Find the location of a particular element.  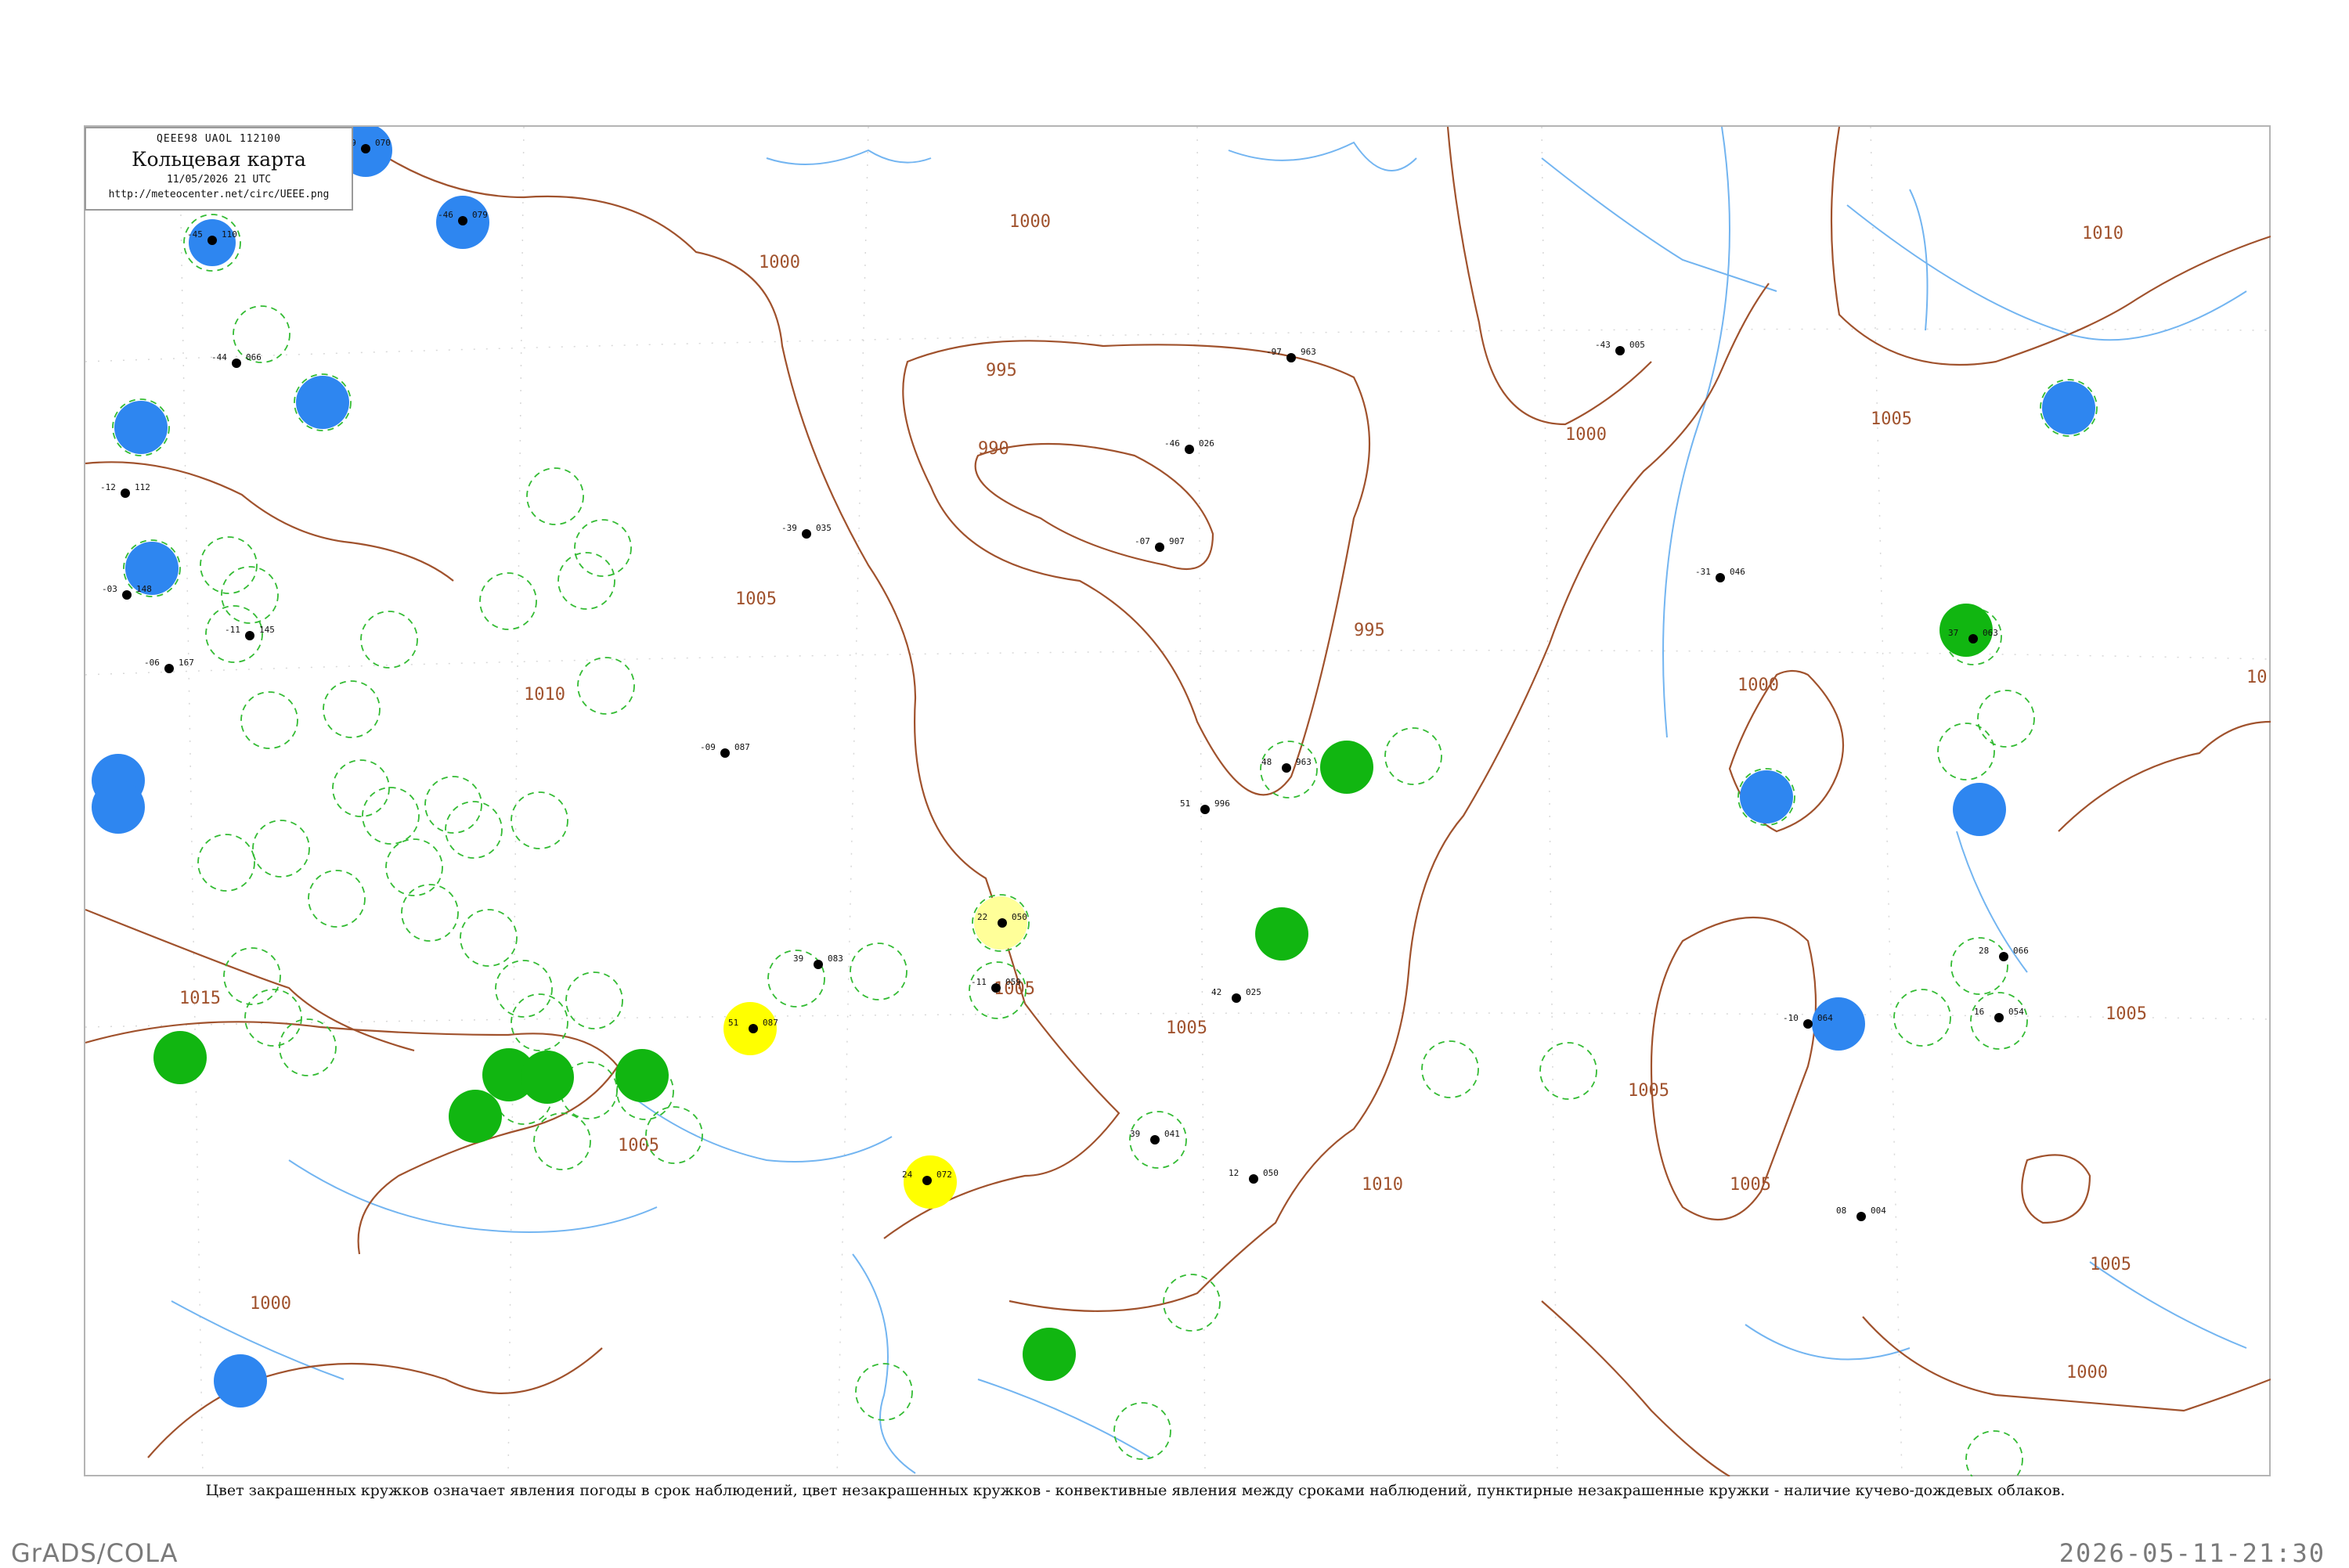

station: 054 16 is located at coordinates (1999, 1014).